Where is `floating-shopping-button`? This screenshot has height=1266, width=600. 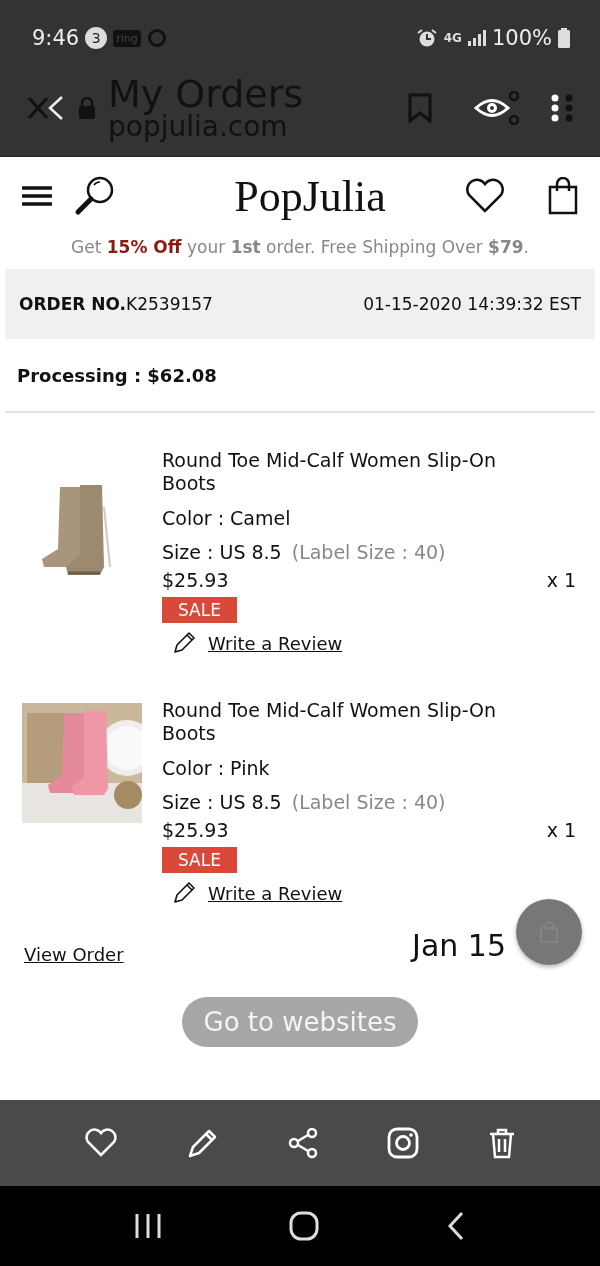
floating-shopping-button is located at coordinates (549, 932).